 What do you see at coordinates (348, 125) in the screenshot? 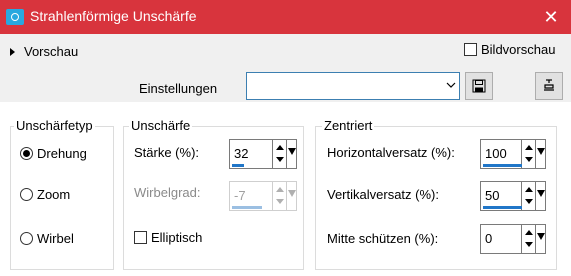
I see `center-legend: Zentriert` at bounding box center [348, 125].